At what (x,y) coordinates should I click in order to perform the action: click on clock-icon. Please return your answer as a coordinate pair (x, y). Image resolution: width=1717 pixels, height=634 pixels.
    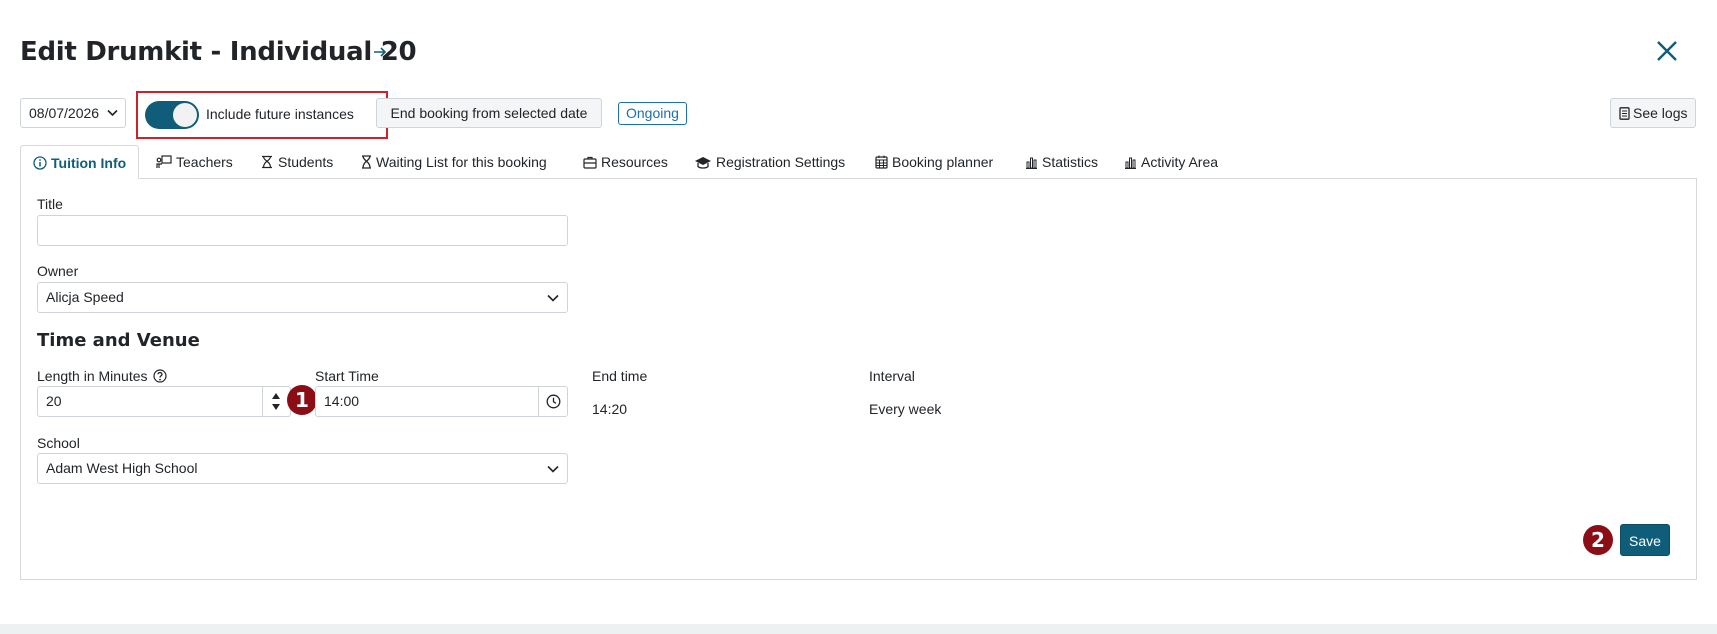
    Looking at the image, I should click on (553, 401).